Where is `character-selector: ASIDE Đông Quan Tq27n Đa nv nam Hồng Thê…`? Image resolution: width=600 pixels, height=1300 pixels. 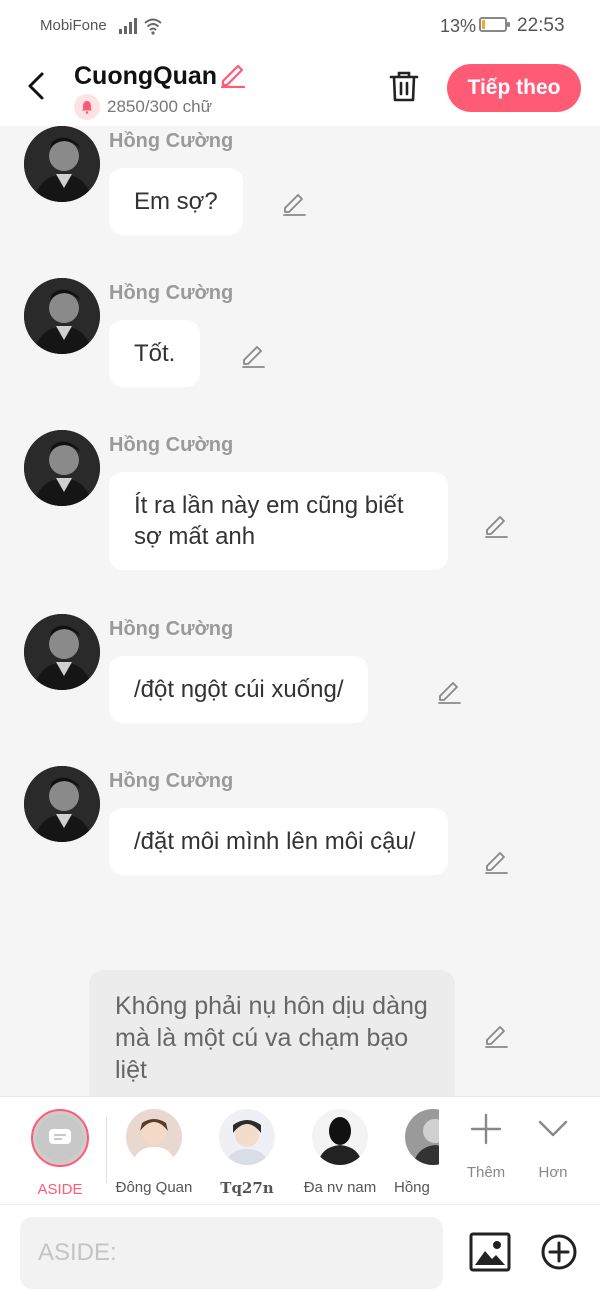
character-selector: ASIDE Đông Quan Tq27n Đa nv nam Hồng Thê… is located at coordinates (300, 1150).